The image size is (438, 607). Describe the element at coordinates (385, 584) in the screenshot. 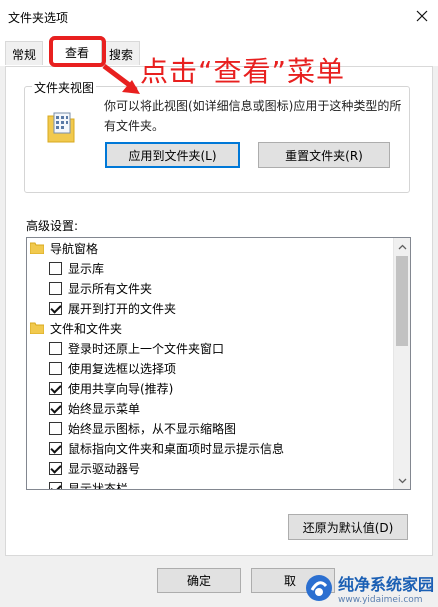

I see `watermark-title: 纯净系统家园` at that location.